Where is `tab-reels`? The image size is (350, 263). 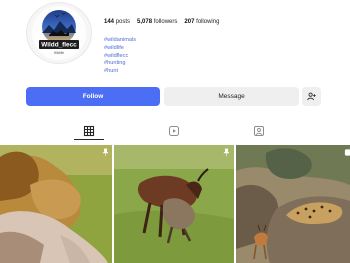
tab-reels is located at coordinates (174, 131).